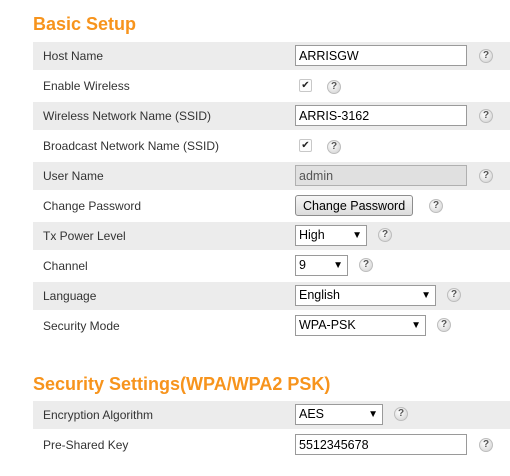 The width and height of the screenshot is (510, 476). I want to click on enable-wireless-label: Enable Wireless, so click(86, 86).